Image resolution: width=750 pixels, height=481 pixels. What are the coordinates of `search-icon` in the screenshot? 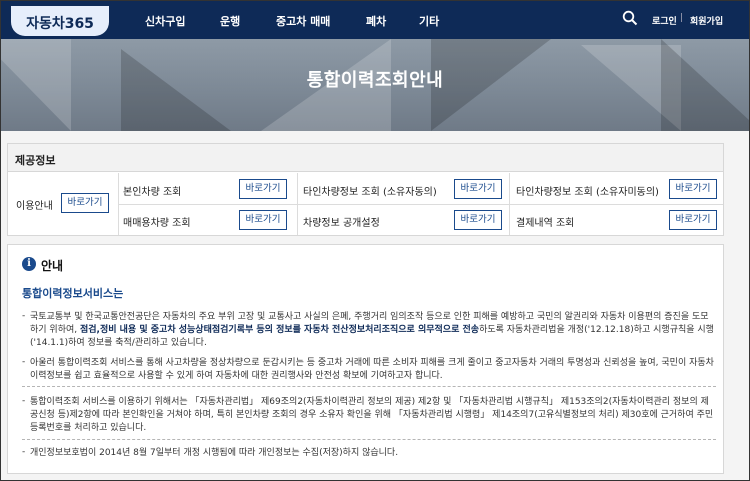 It's located at (630, 18).